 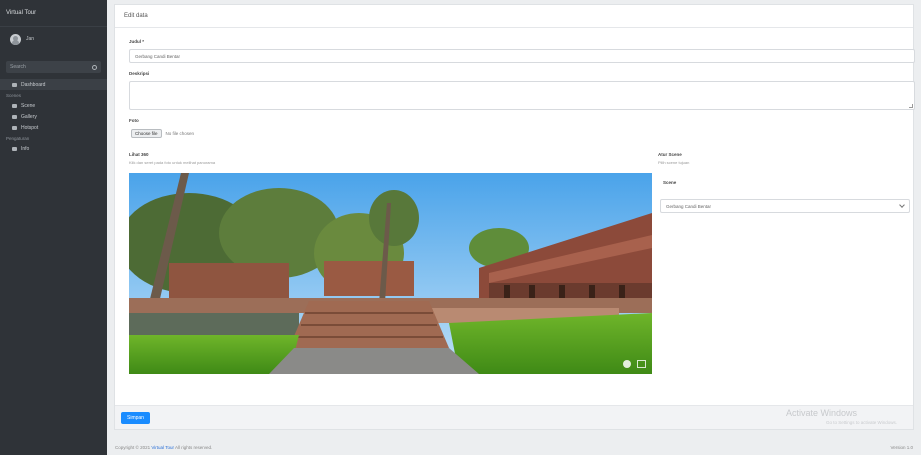 I want to click on copyright-prefix: Copyright © 2021, so click(x=133, y=447).